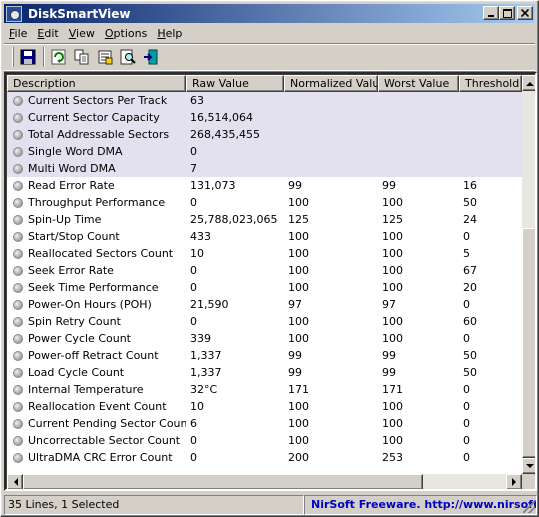 The width and height of the screenshot is (539, 517). Describe the element at coordinates (514, 481) in the screenshot. I see `scroll-right-button` at that location.